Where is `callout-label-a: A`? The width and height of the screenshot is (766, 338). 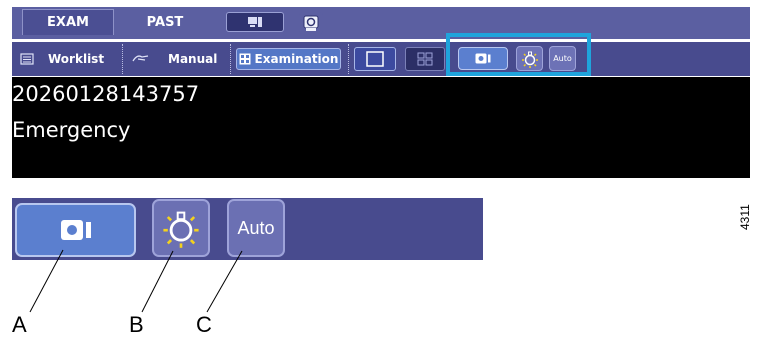
callout-label-a: A is located at coordinates (19, 324).